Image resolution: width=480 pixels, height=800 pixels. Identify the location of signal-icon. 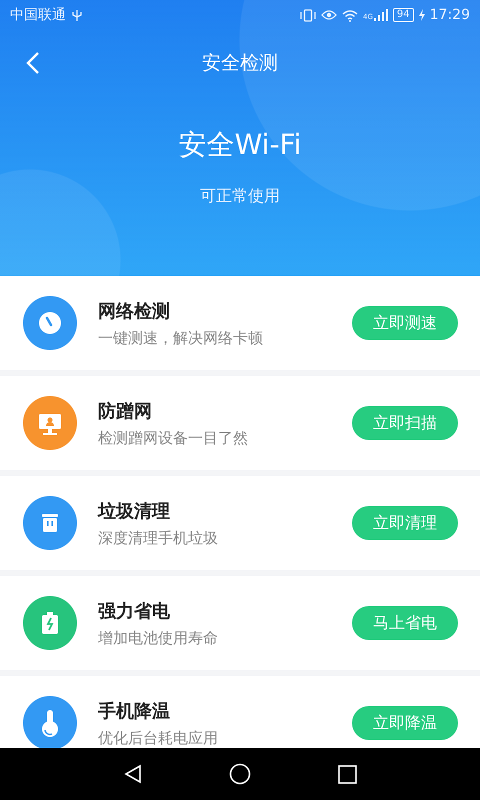
(381, 15).